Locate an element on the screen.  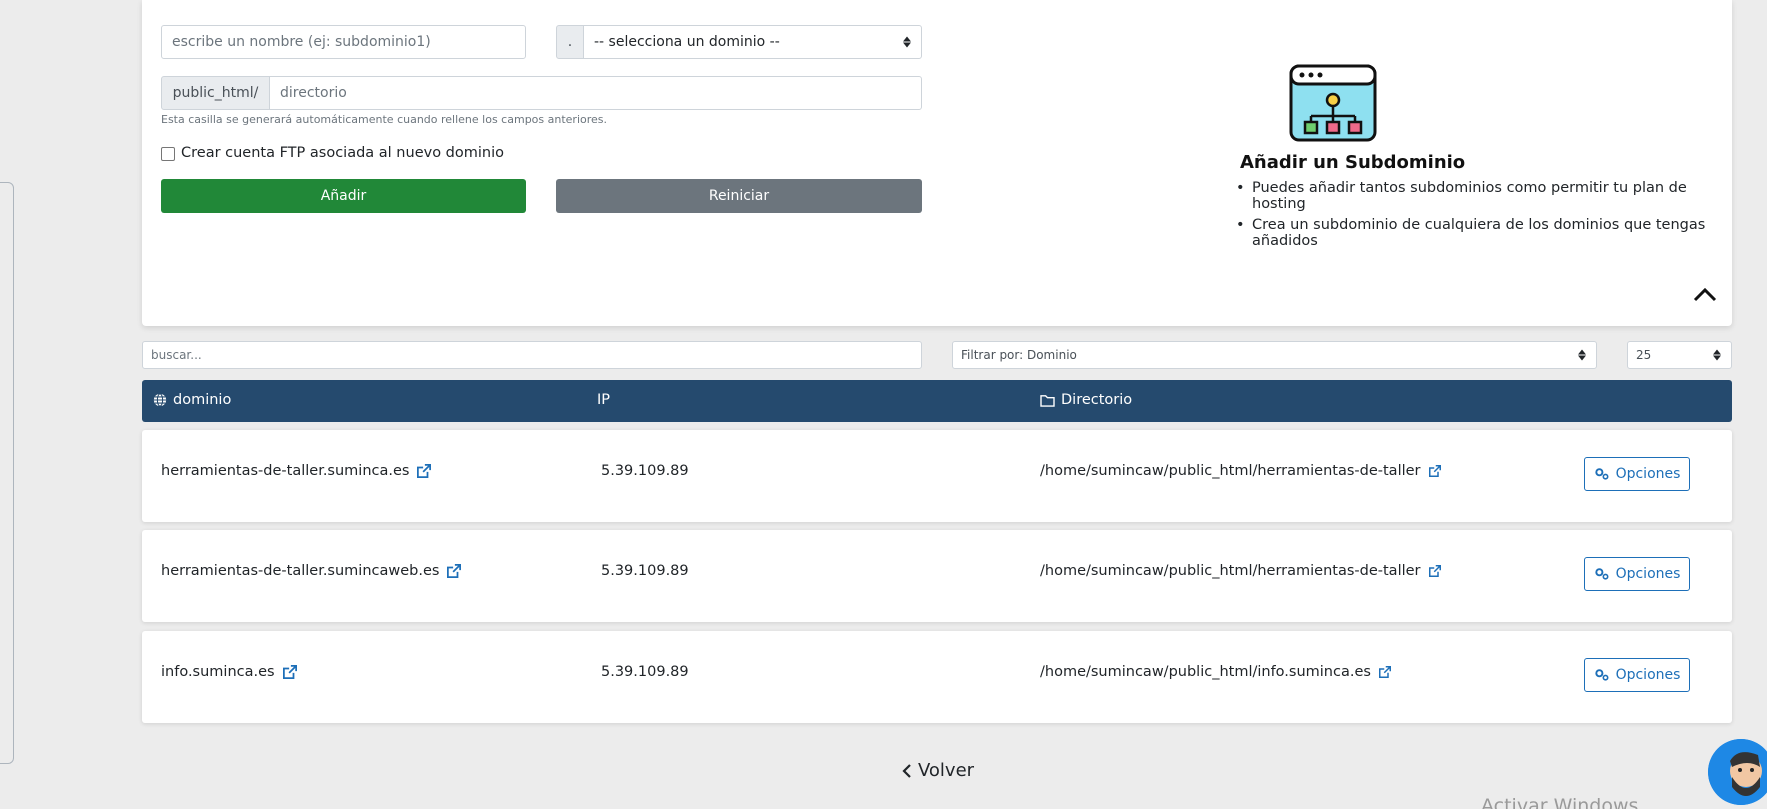
windows-activation-watermark: Activar Windows is located at coordinates (1560, 802).